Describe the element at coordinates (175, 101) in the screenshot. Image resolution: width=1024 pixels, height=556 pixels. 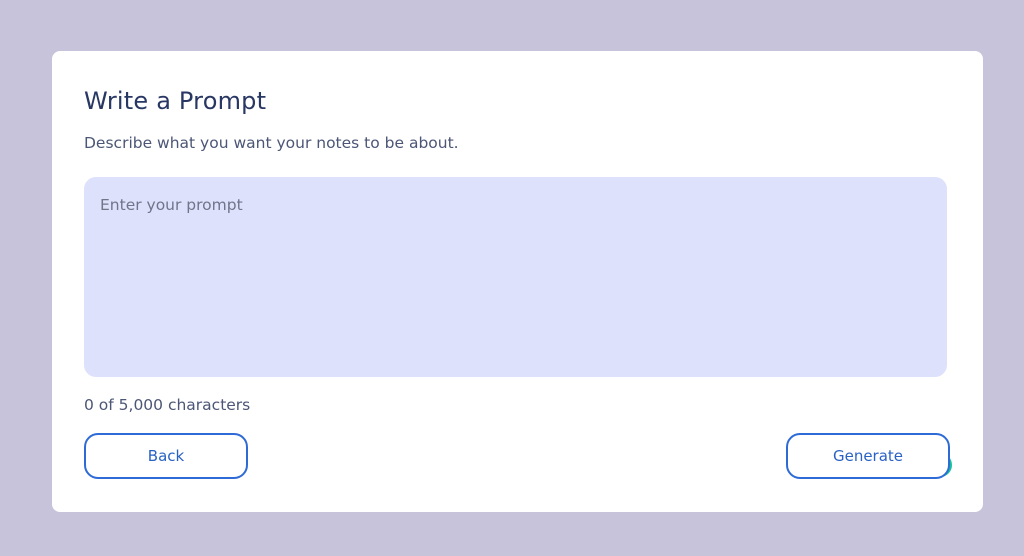
I see `page-title: Write a Prompt` at that location.